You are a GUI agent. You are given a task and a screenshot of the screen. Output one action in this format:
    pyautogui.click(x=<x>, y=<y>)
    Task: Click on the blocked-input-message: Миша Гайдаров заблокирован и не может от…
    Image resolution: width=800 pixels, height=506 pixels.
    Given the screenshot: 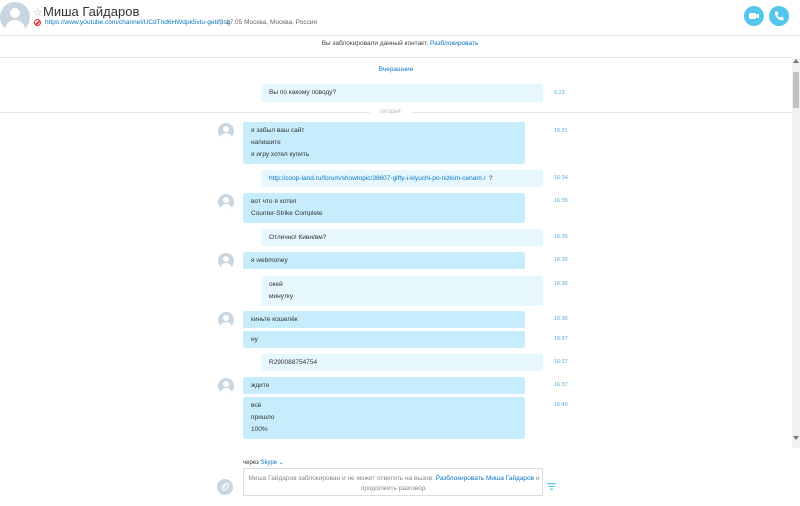 What is the action you would take?
    pyautogui.click(x=394, y=484)
    